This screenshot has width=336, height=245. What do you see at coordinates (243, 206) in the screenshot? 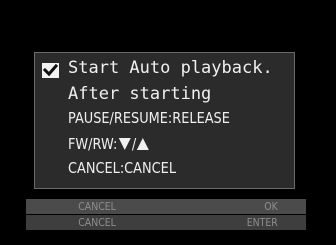
I see `ok-softkey-label: OK` at bounding box center [243, 206].